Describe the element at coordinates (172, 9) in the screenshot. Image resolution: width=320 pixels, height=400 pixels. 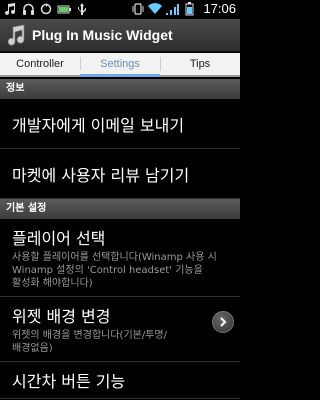
I see `signal-icon` at that location.